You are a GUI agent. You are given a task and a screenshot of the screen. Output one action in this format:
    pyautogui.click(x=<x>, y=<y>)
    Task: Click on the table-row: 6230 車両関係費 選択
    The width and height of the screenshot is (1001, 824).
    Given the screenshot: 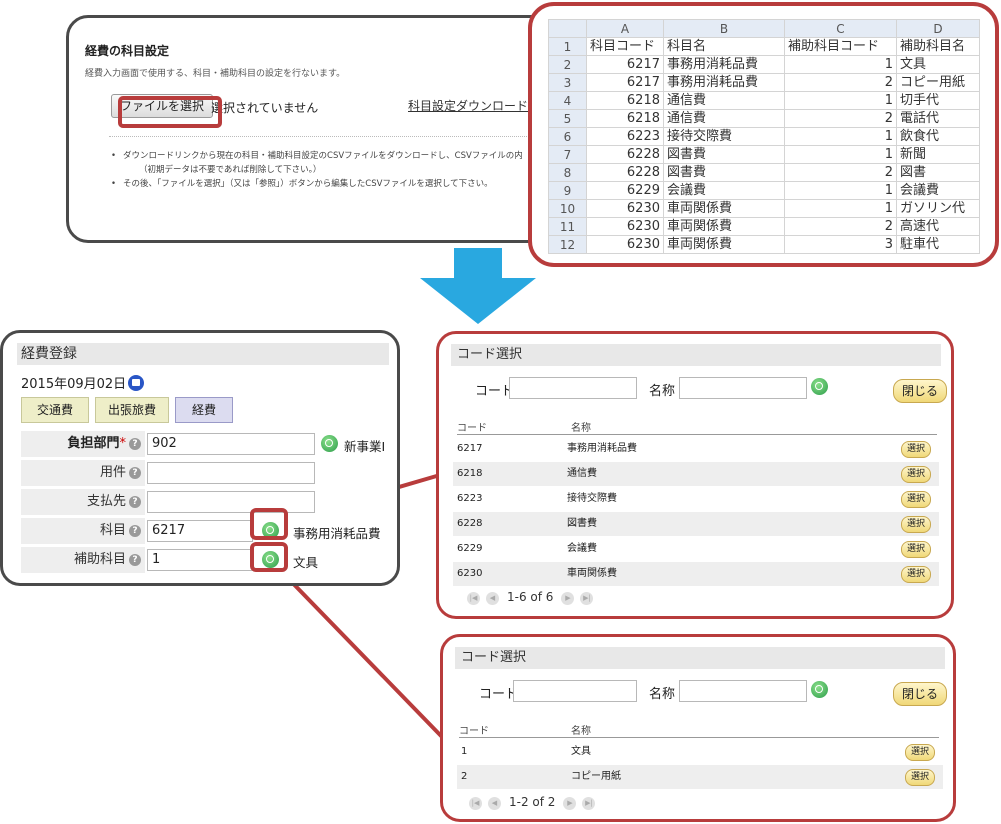 What is the action you would take?
    pyautogui.click(x=696, y=574)
    